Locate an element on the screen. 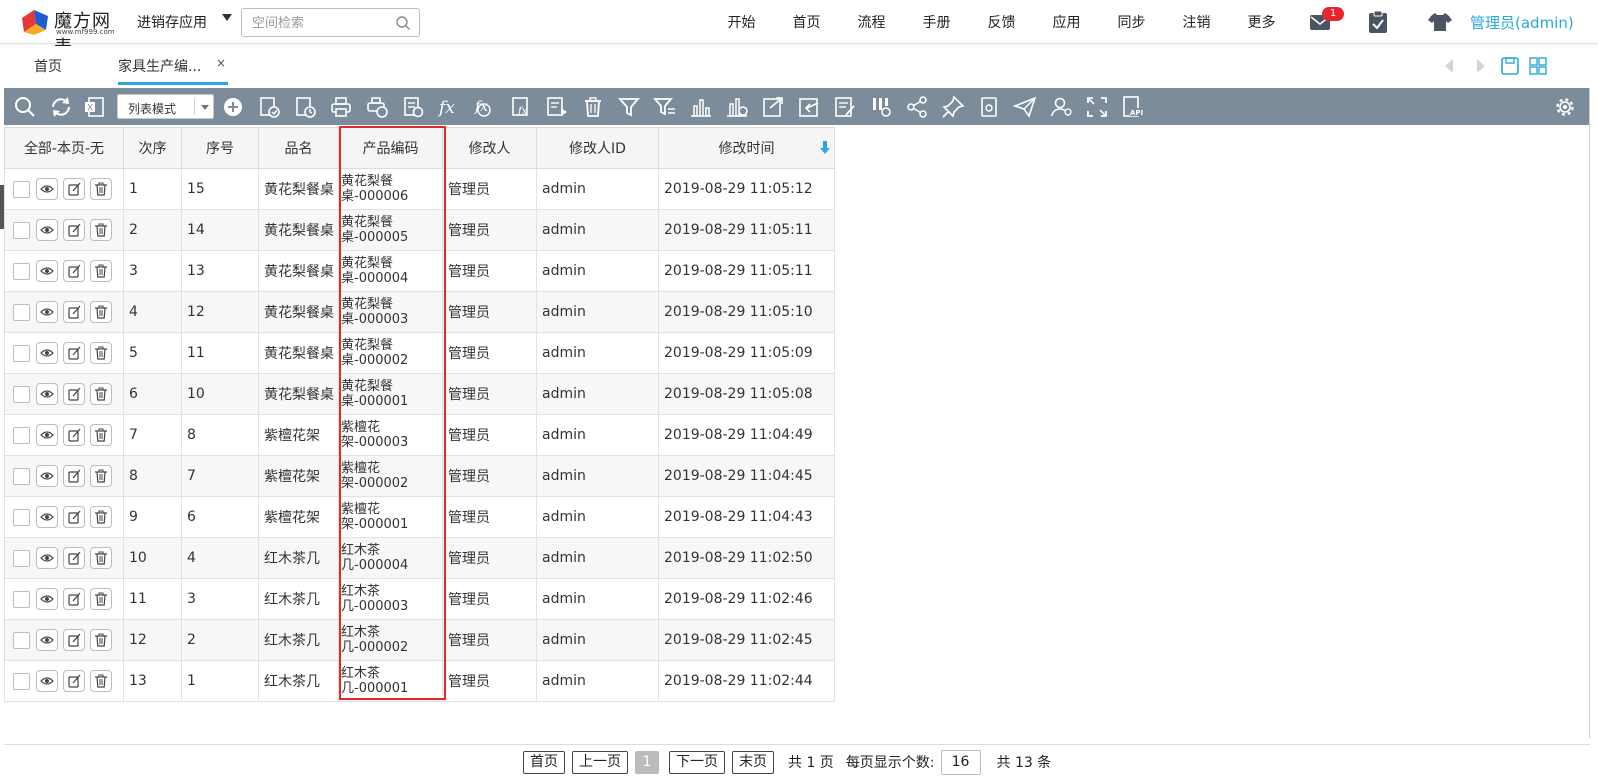  prev-page-button: 上一页 is located at coordinates (600, 762).